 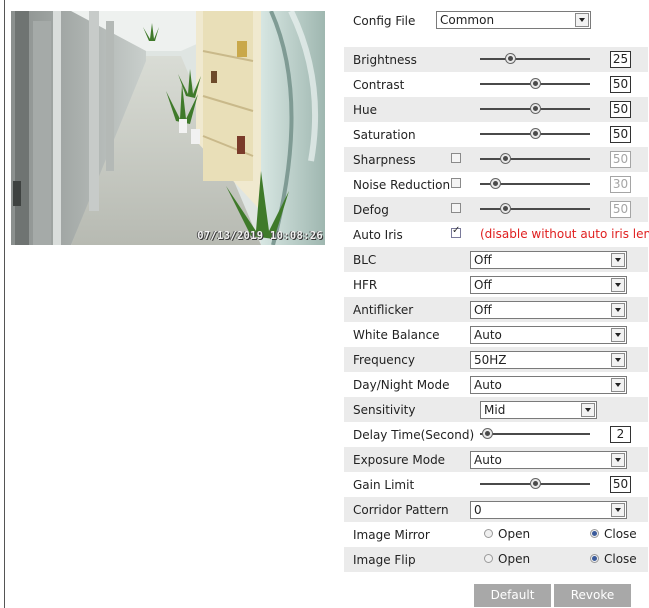 I want to click on image-mirror-open-radio, so click(x=488, y=533).